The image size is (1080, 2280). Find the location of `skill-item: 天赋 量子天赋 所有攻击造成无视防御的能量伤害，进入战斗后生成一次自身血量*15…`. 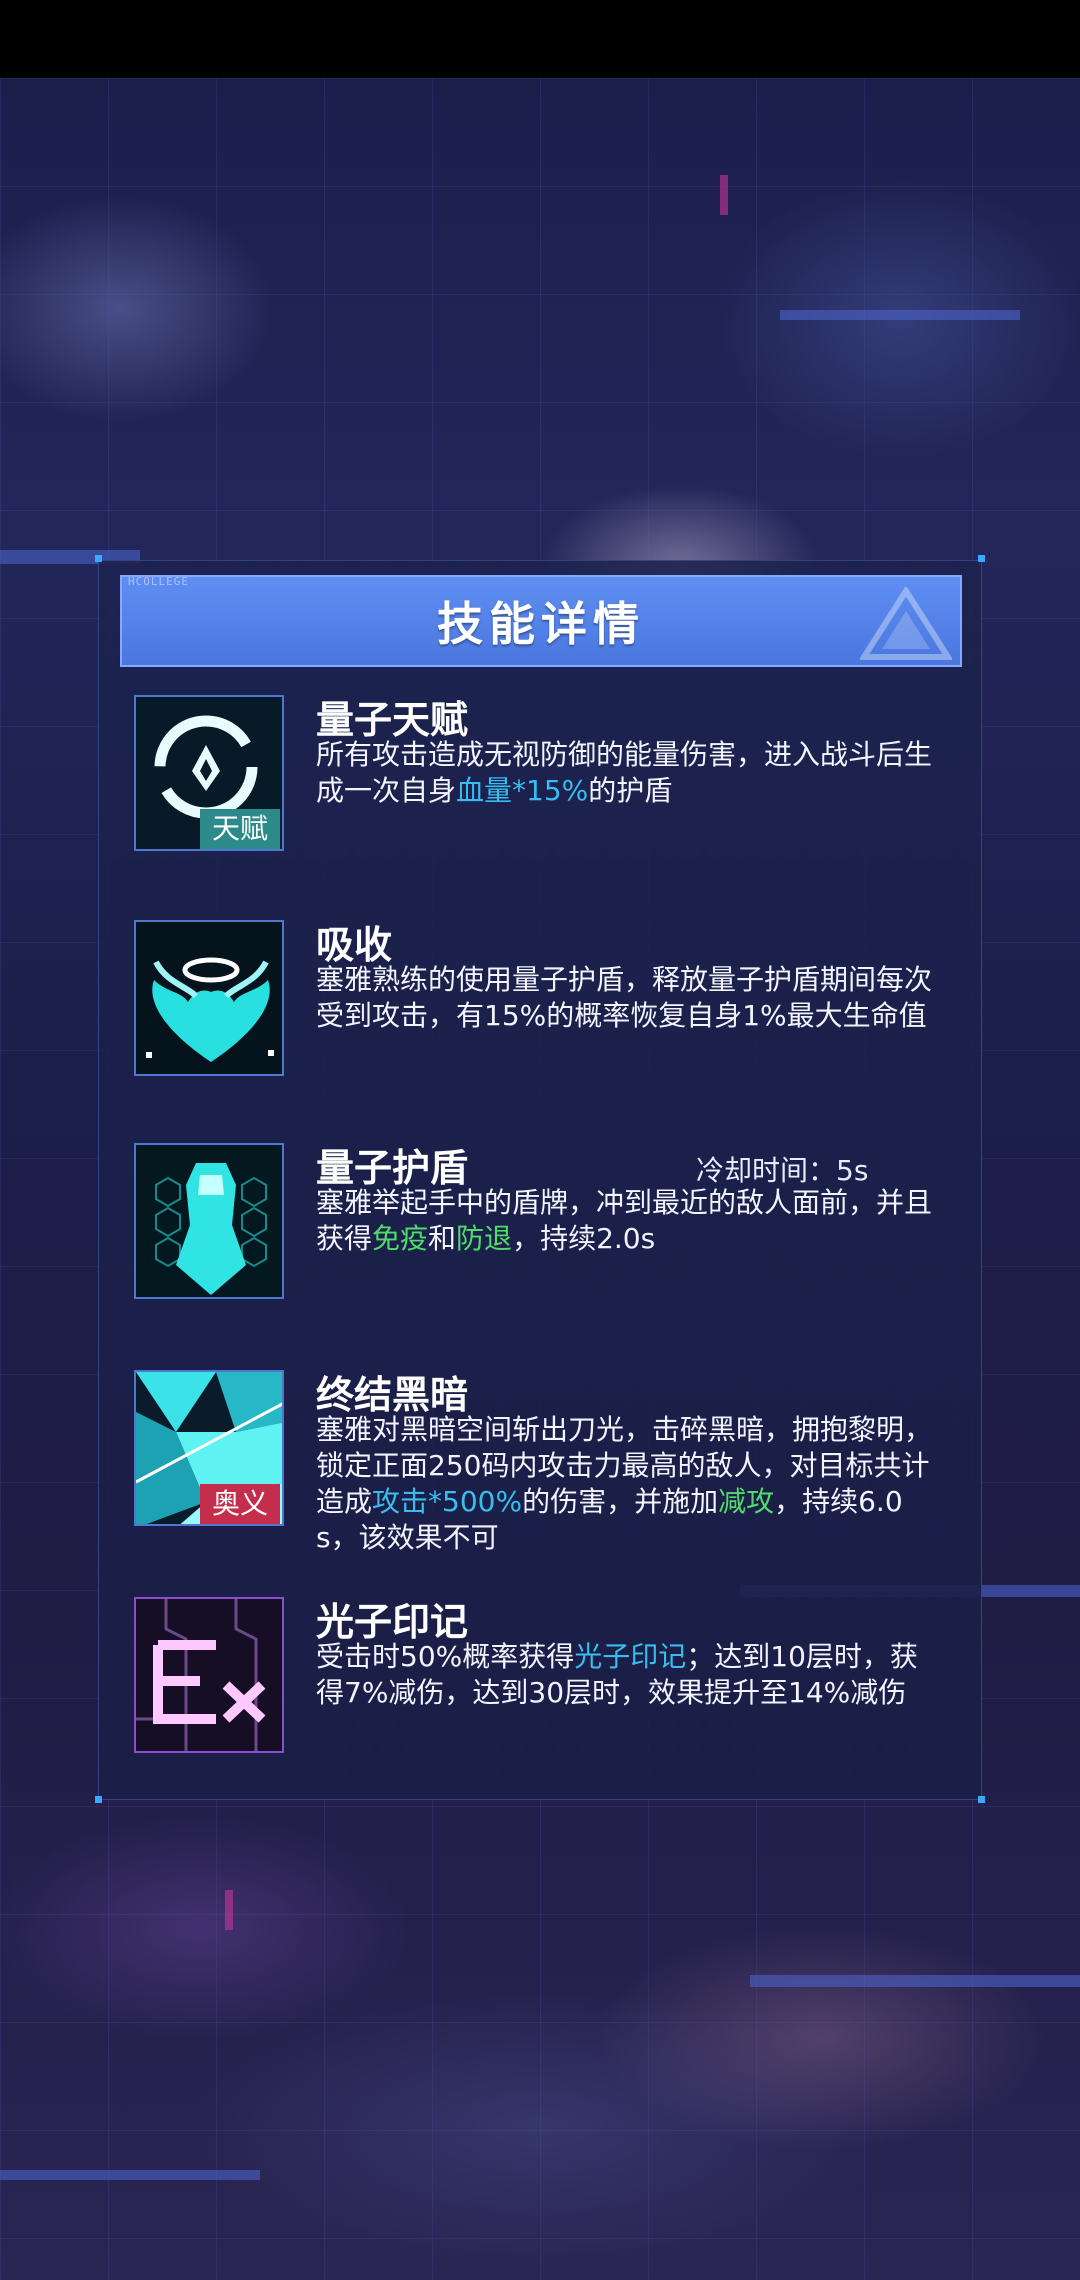

skill-item: 天赋 量子天赋 所有攻击造成无视防御的能量伤害，进入战斗后生成一次自身血量*15… is located at coordinates (540, 775).